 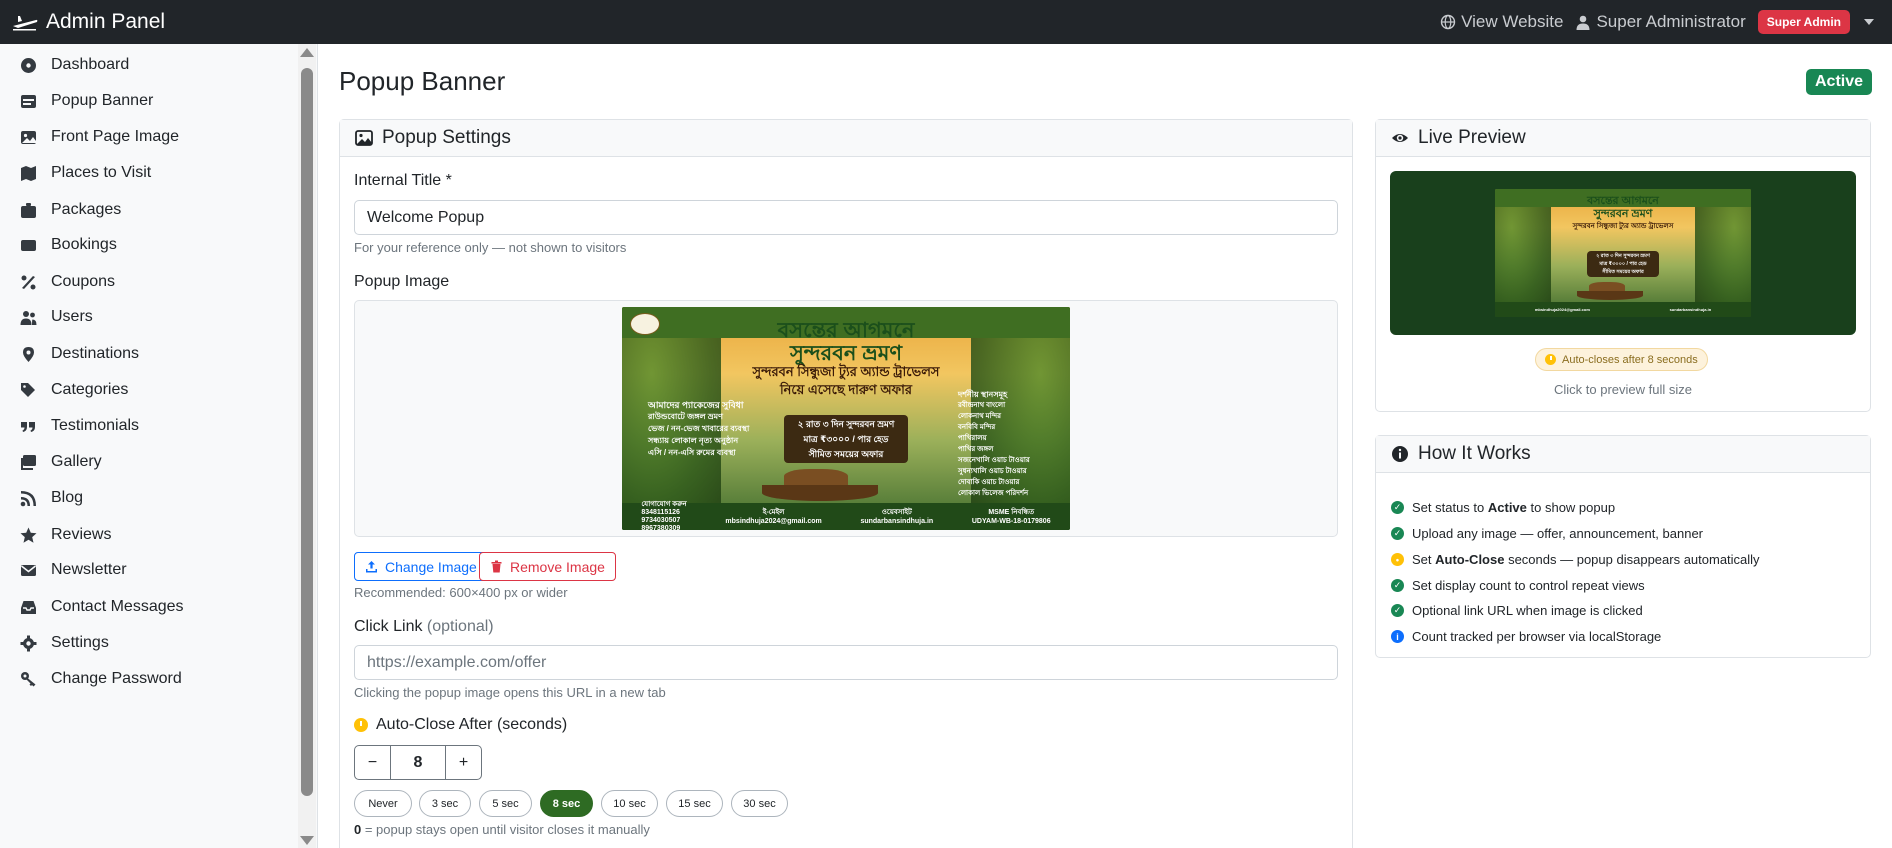 What do you see at coordinates (846, 662) in the screenshot?
I see `click-link-input: https://example.com/offer` at bounding box center [846, 662].